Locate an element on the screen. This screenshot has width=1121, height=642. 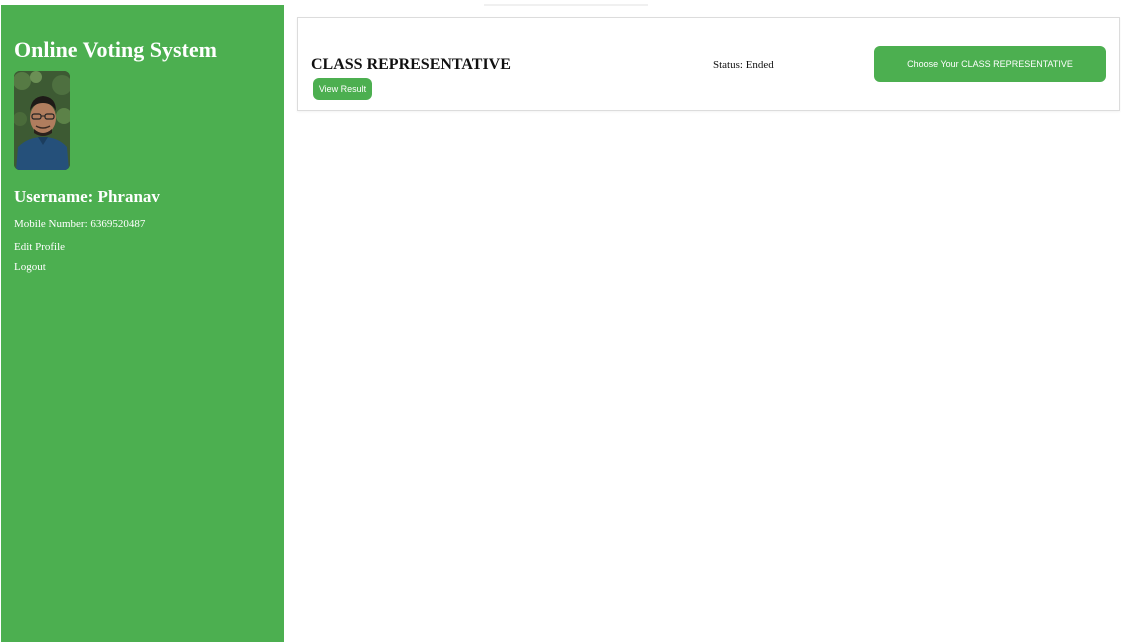
election-status: Status: Ended is located at coordinates (743, 65).